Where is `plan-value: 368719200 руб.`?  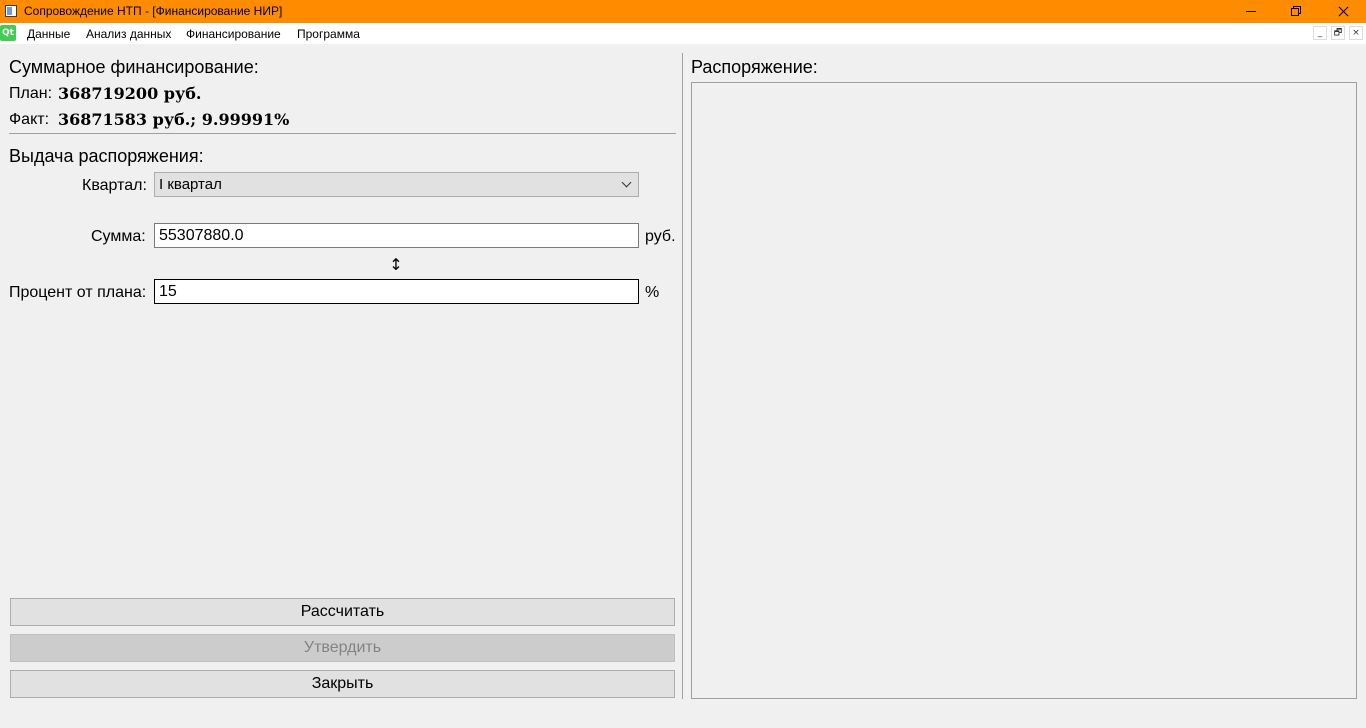 plan-value: 368719200 руб. is located at coordinates (130, 93).